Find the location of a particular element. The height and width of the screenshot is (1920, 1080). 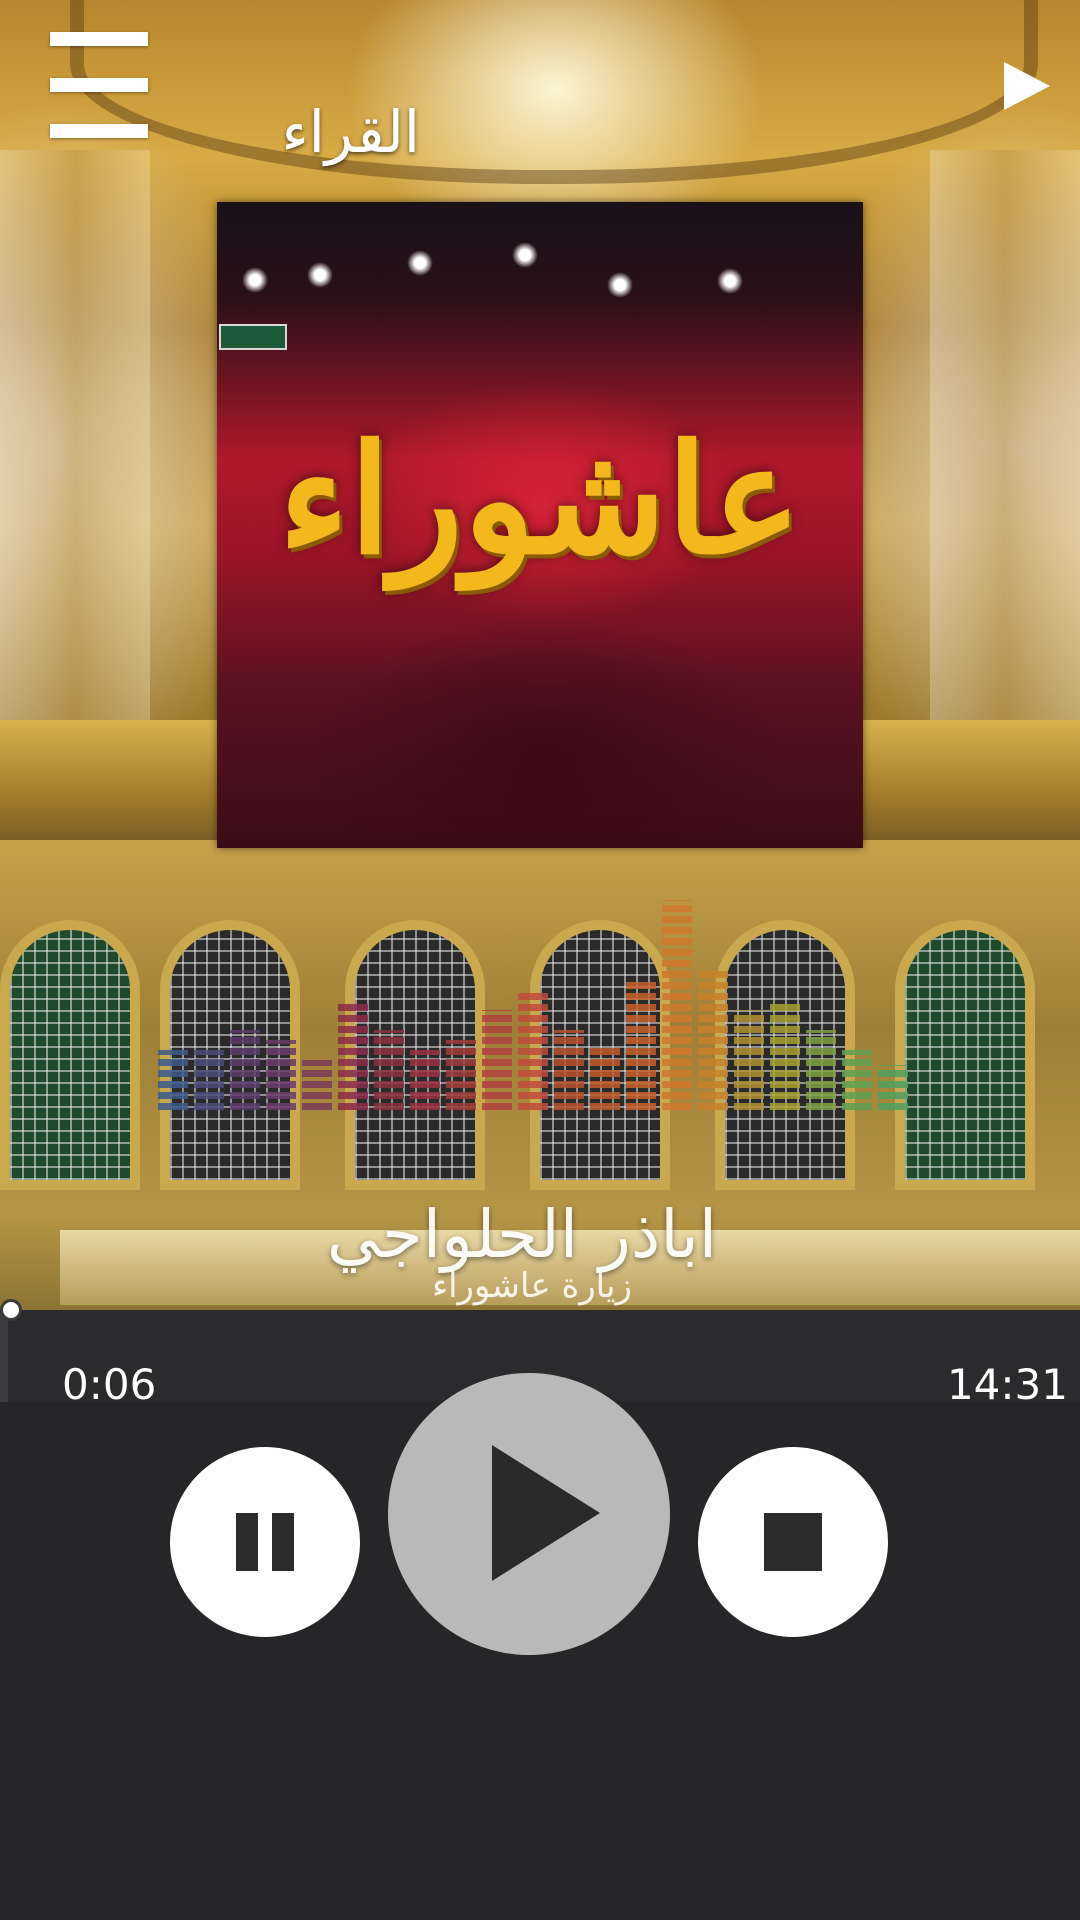

stop-button is located at coordinates (793, 1542).